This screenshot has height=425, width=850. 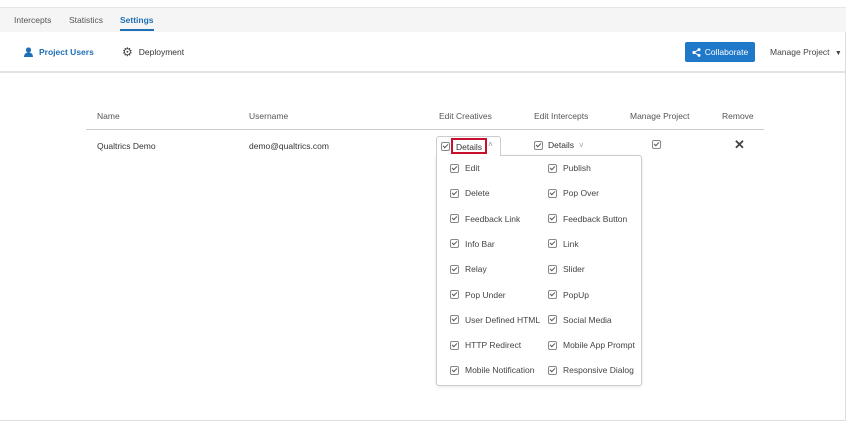 What do you see at coordinates (445, 146) in the screenshot?
I see `edit-creatives-checkbox` at bounding box center [445, 146].